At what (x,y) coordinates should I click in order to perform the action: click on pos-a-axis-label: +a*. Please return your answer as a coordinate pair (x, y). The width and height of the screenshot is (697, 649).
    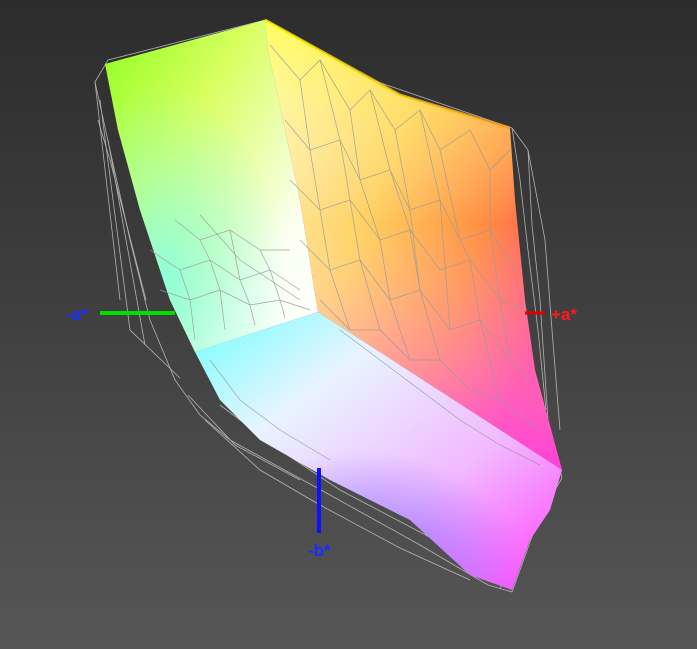
    Looking at the image, I should click on (564, 314).